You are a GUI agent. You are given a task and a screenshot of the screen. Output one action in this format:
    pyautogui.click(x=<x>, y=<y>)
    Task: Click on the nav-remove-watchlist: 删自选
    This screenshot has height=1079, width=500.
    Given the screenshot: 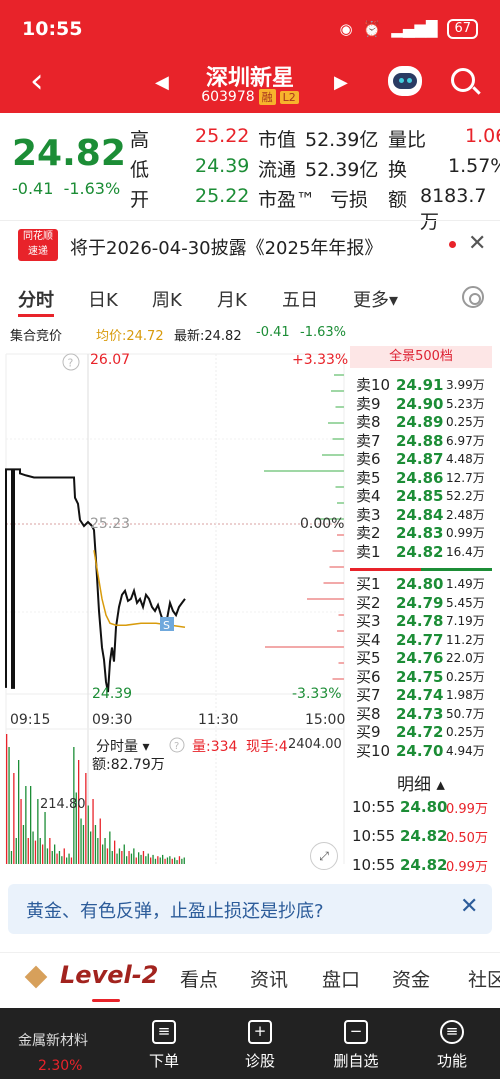 What is the action you would take?
    pyautogui.click(x=356, y=1060)
    